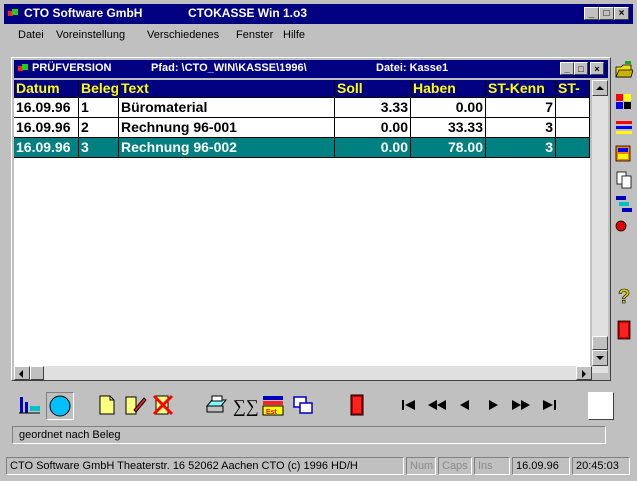 The image size is (637, 481). I want to click on horizontal-scrollbar, so click(303, 373).